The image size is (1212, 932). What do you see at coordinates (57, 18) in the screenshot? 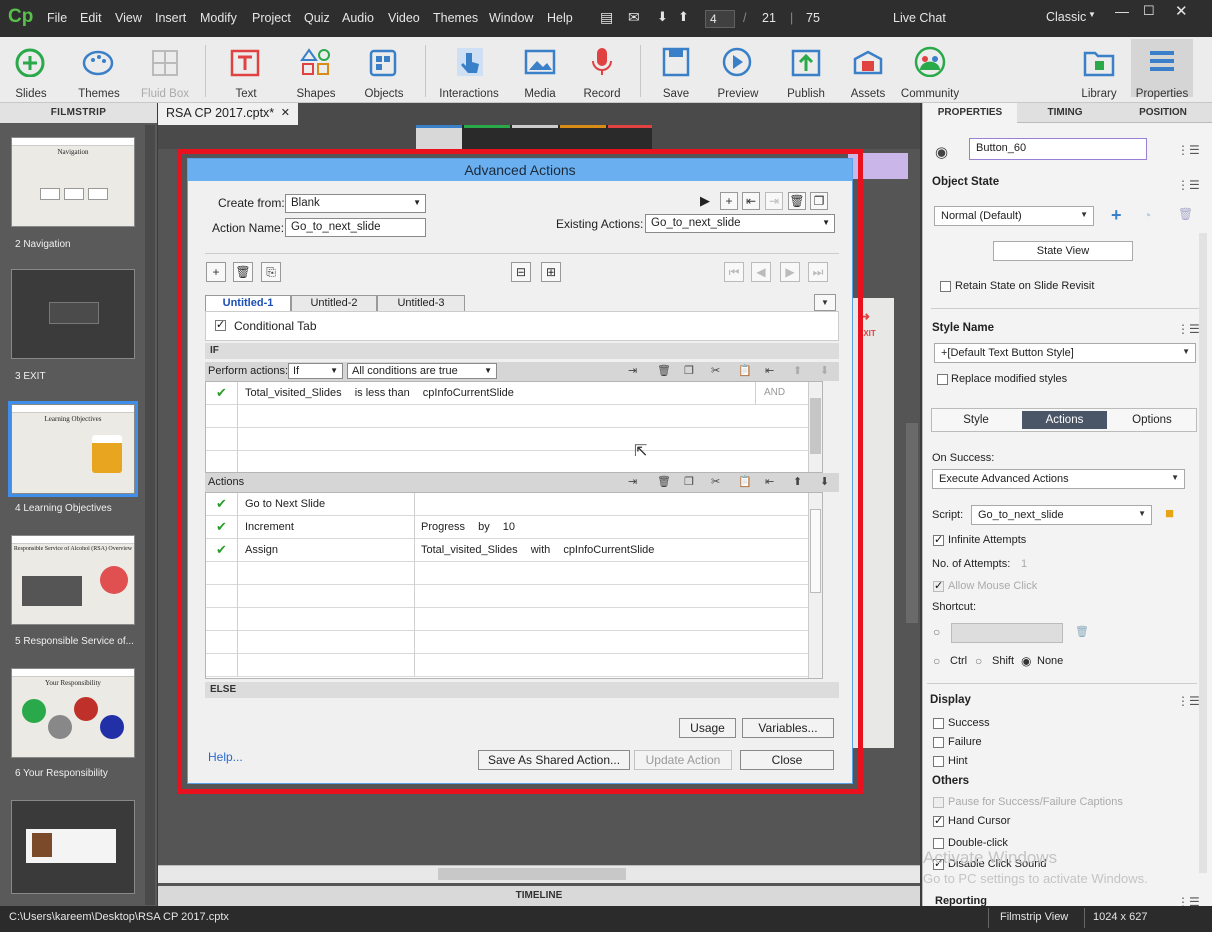
I see `menu-file: File` at bounding box center [57, 18].